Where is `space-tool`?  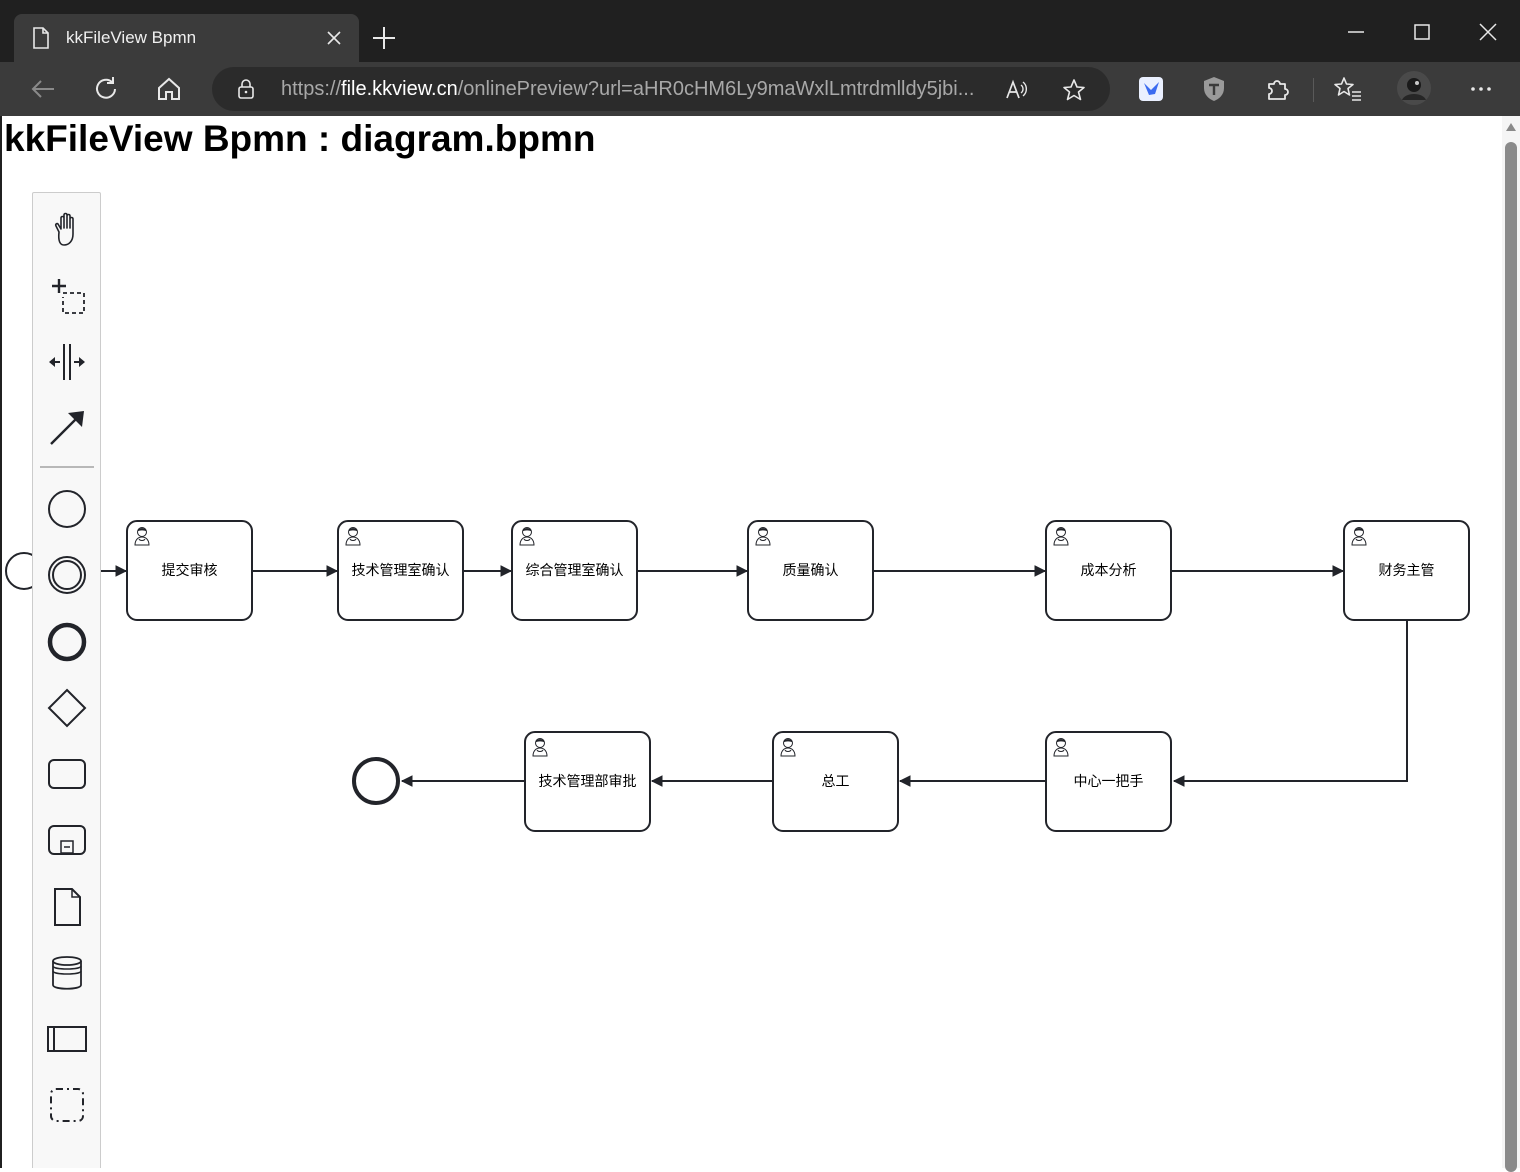 space-tool is located at coordinates (67, 362).